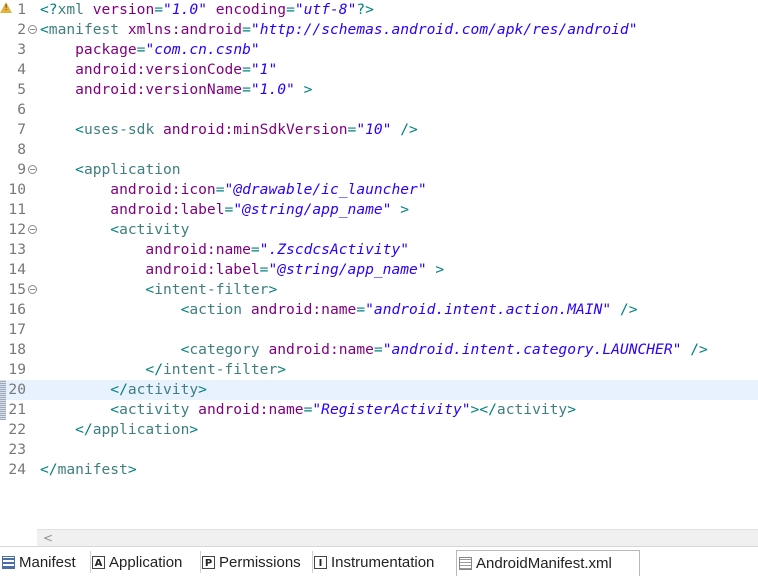 Image resolution: width=758 pixels, height=580 pixels. I want to click on code-token: xml, so click(75, 9).